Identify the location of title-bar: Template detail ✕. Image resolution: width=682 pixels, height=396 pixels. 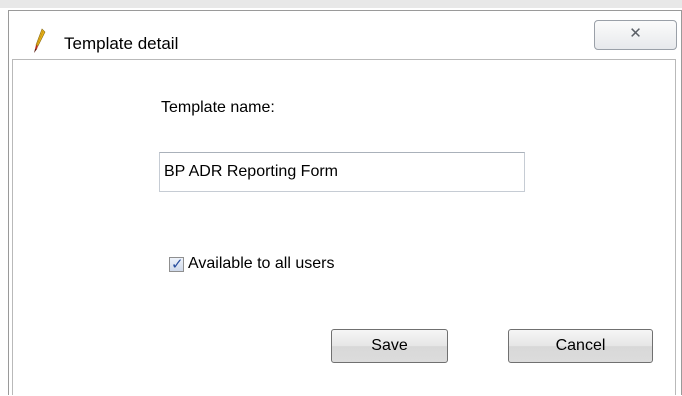
(345, 35).